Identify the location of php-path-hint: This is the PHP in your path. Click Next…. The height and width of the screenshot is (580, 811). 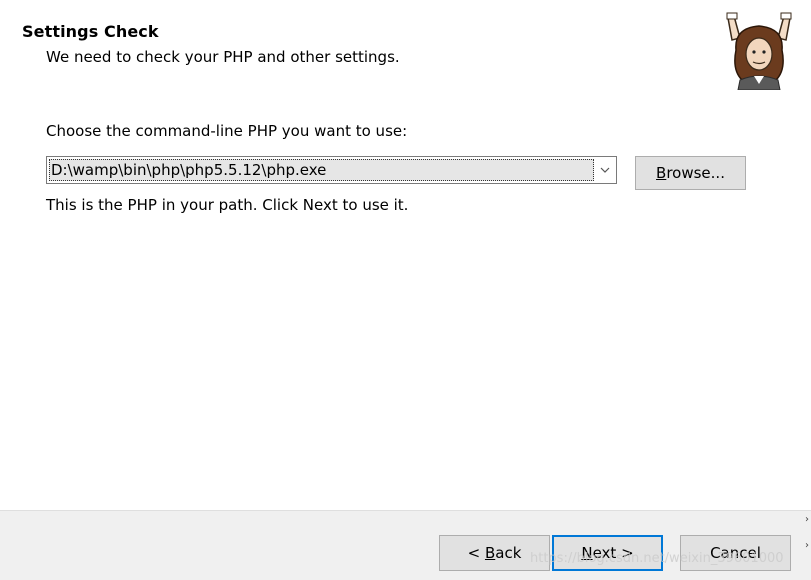
(227, 205).